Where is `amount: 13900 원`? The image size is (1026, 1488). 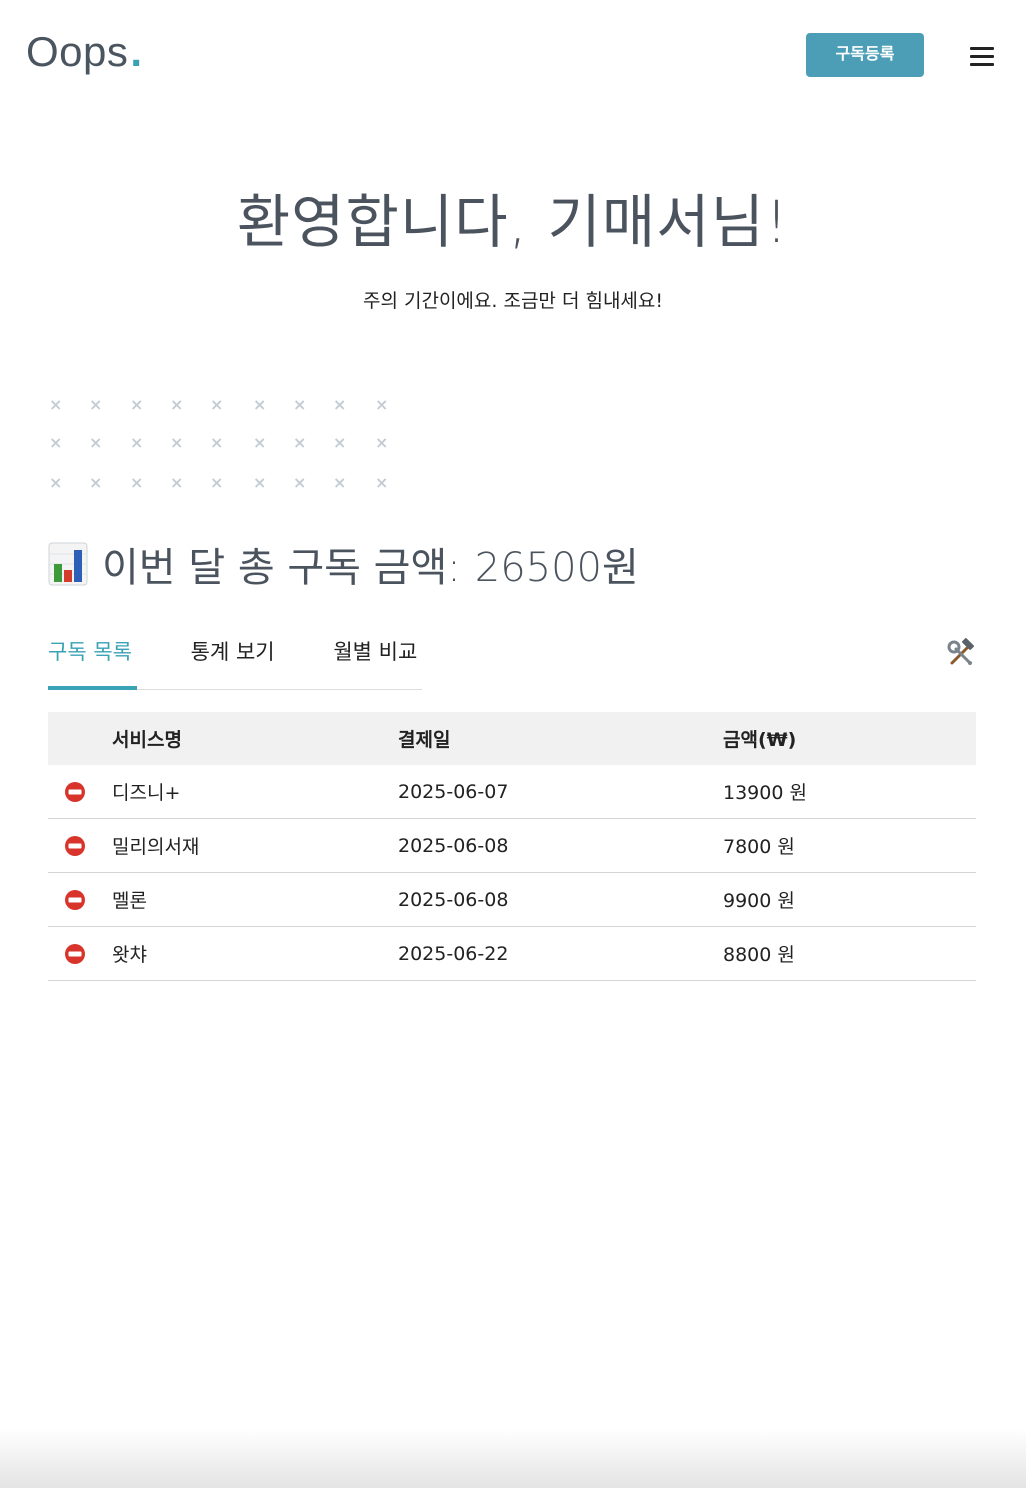
amount: 13900 원 is located at coordinates (765, 793).